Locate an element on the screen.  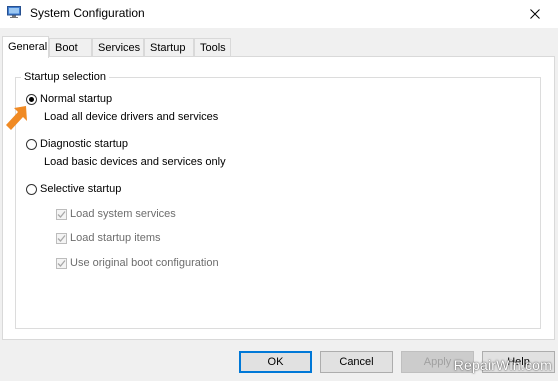
group-label: Startup selection is located at coordinates (65, 77).